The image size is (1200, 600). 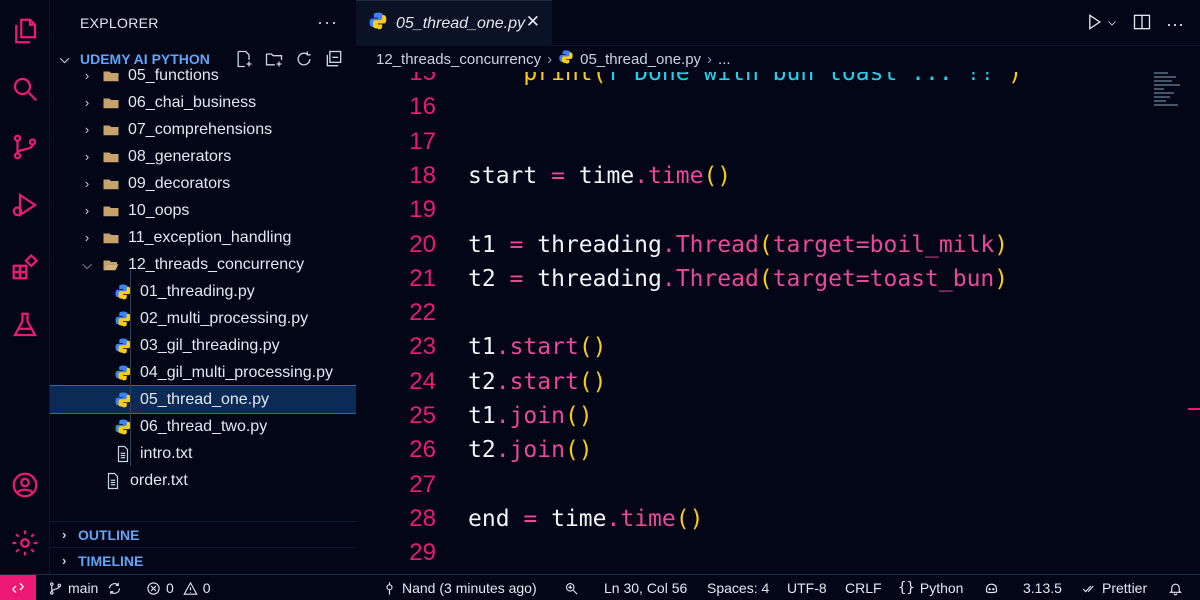 What do you see at coordinates (533, 22) in the screenshot?
I see `close-icon: ✕` at bounding box center [533, 22].